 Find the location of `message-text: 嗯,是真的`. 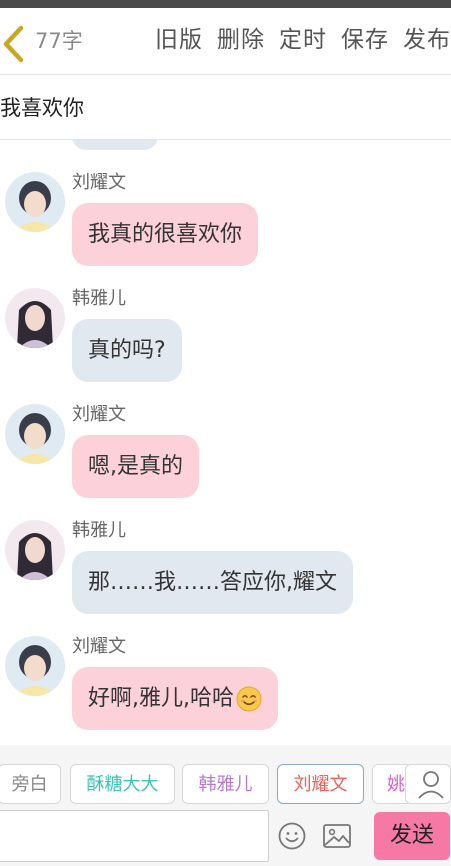

message-text: 嗯,是真的 is located at coordinates (135, 466).